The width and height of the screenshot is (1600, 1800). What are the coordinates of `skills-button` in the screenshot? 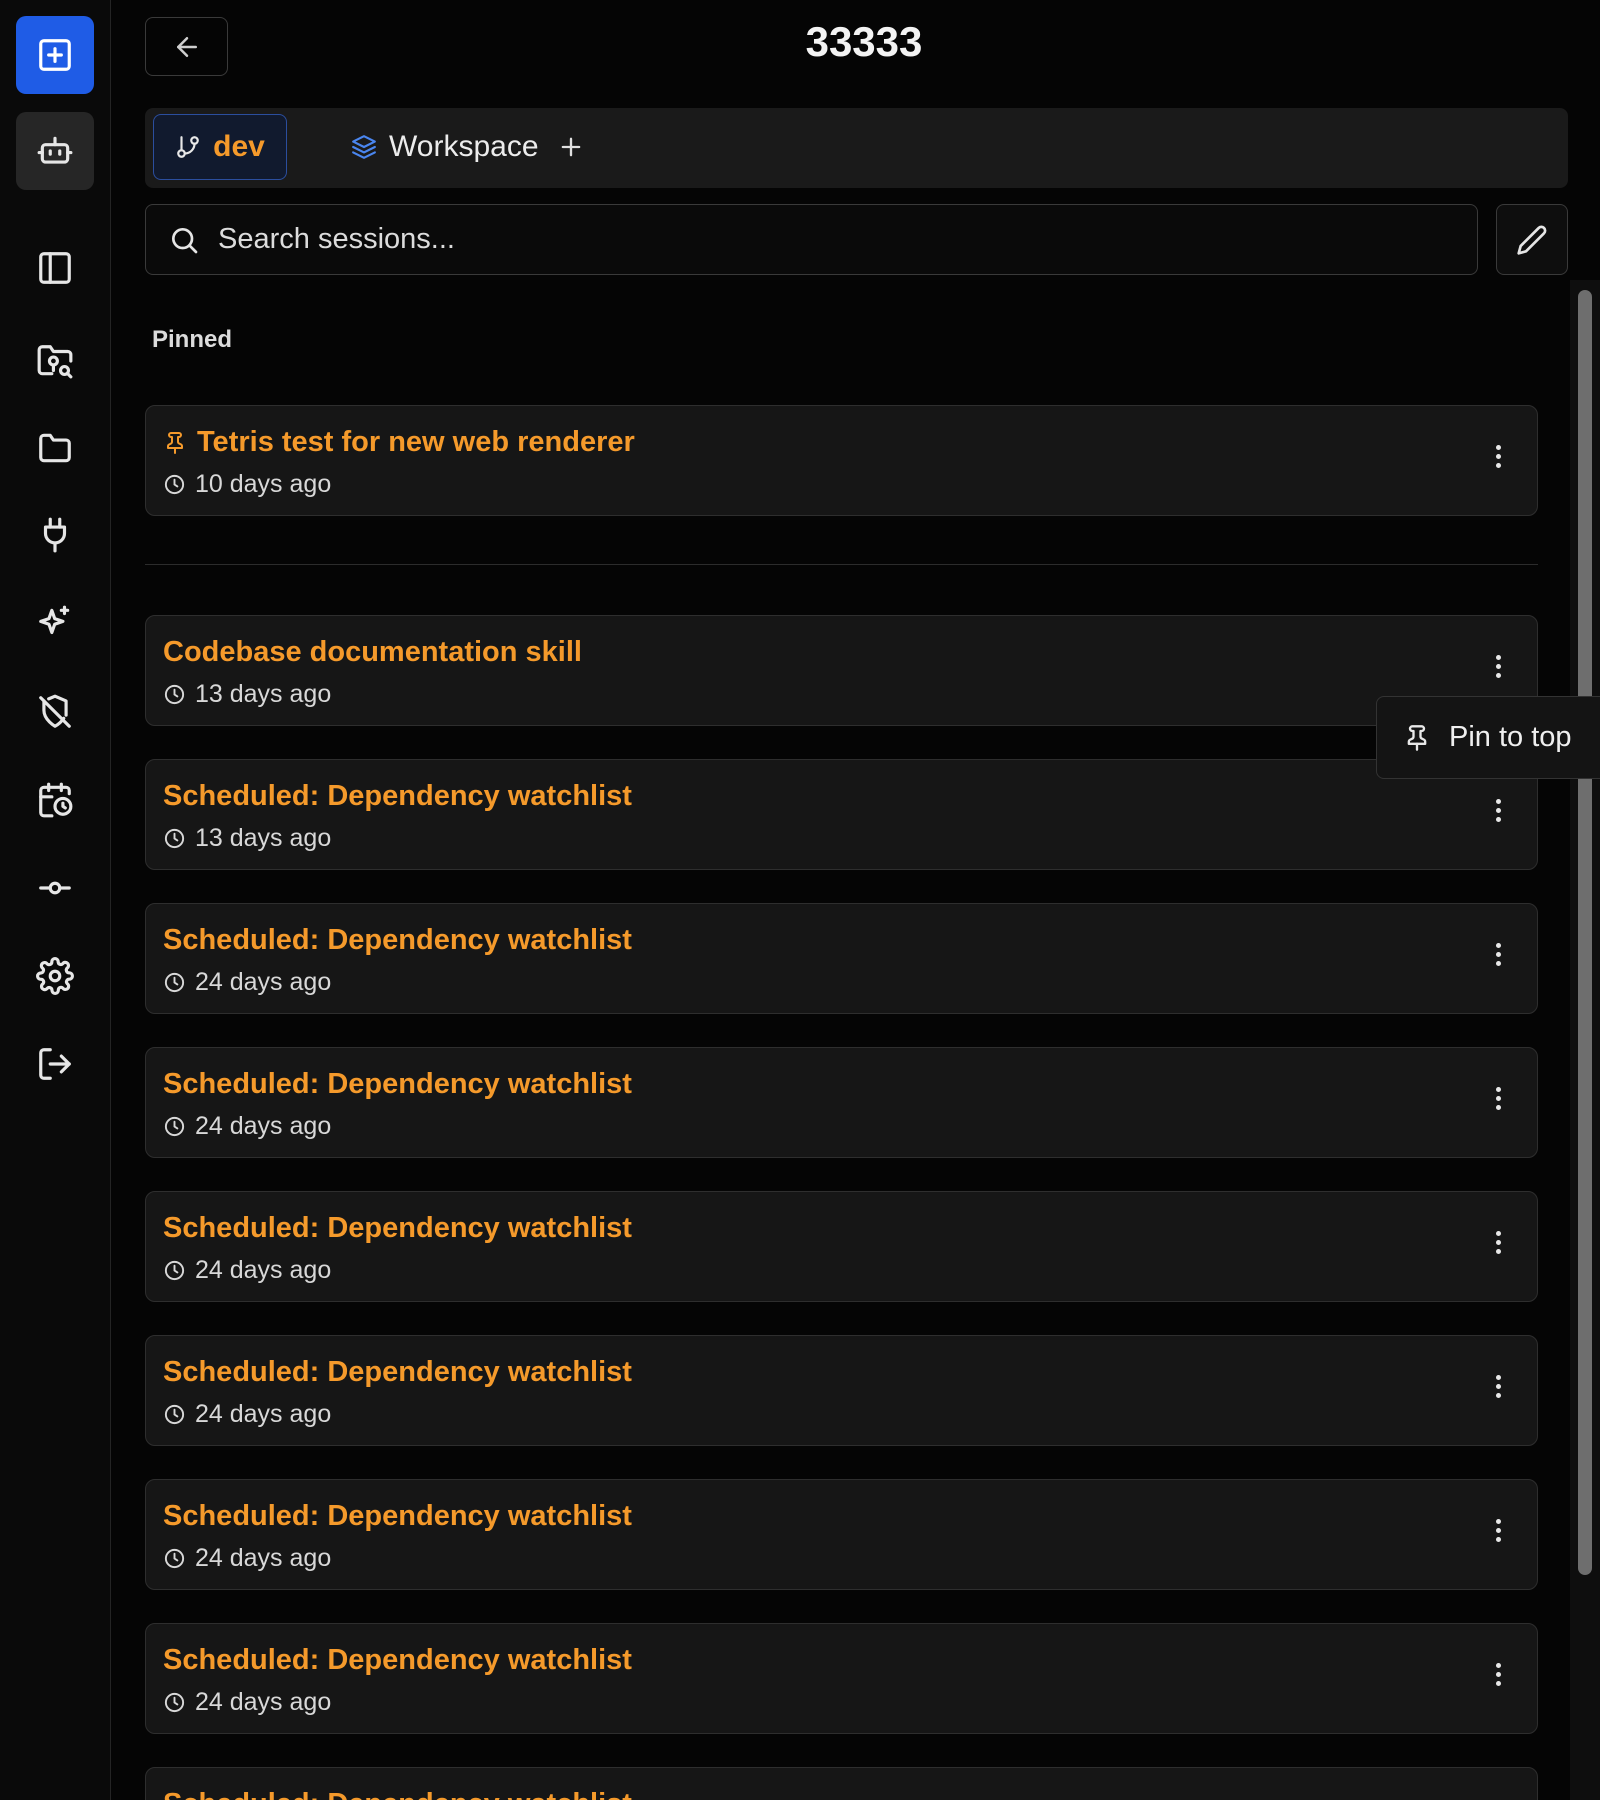 It's located at (55, 623).